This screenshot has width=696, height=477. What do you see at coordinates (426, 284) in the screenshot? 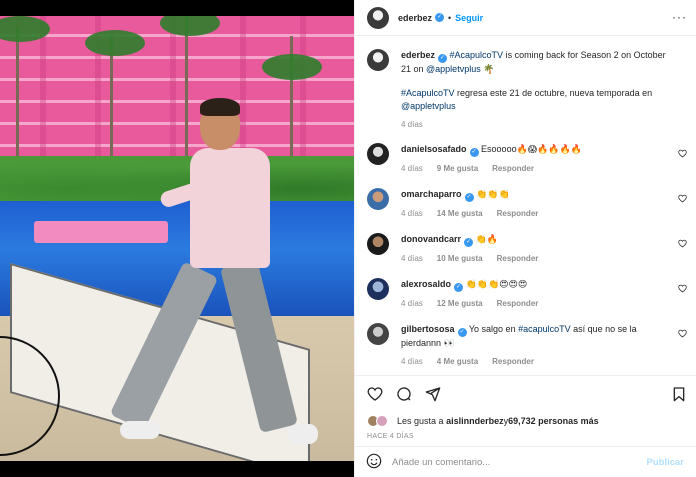
I see `comment-username: alexrosaldo` at bounding box center [426, 284].